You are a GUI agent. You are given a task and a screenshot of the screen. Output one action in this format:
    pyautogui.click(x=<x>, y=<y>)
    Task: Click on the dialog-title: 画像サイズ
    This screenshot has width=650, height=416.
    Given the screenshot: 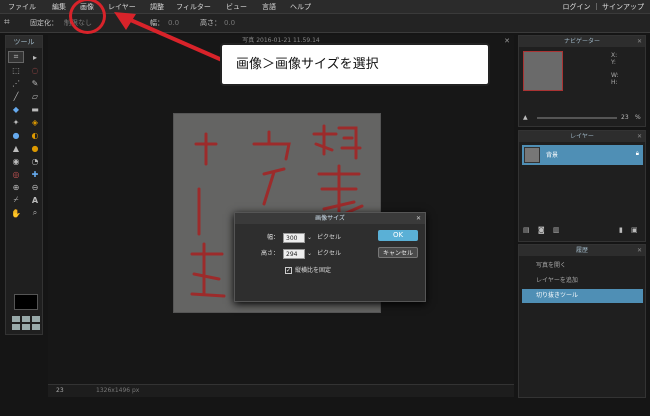 What is the action you would take?
    pyautogui.click(x=330, y=218)
    